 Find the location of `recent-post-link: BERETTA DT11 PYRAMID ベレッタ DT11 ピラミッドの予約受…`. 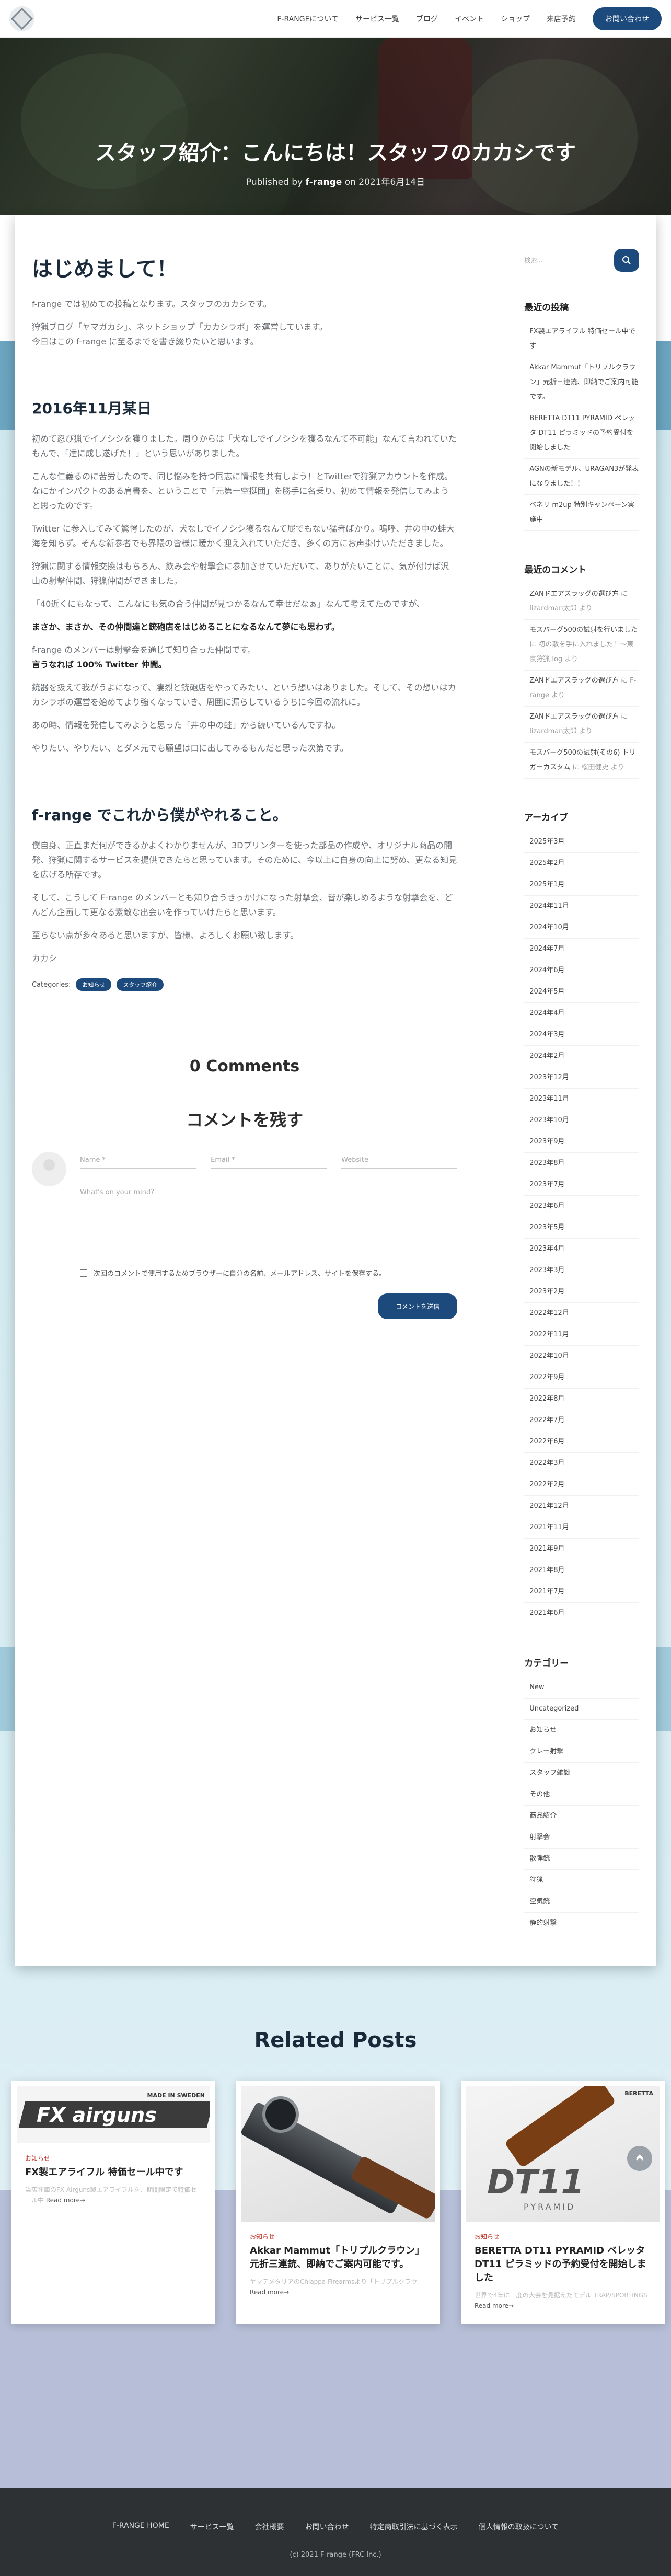

recent-post-link: BERETTA DT11 PYRAMID ベレッタ DT11 ピラミッドの予約受… is located at coordinates (581, 434).